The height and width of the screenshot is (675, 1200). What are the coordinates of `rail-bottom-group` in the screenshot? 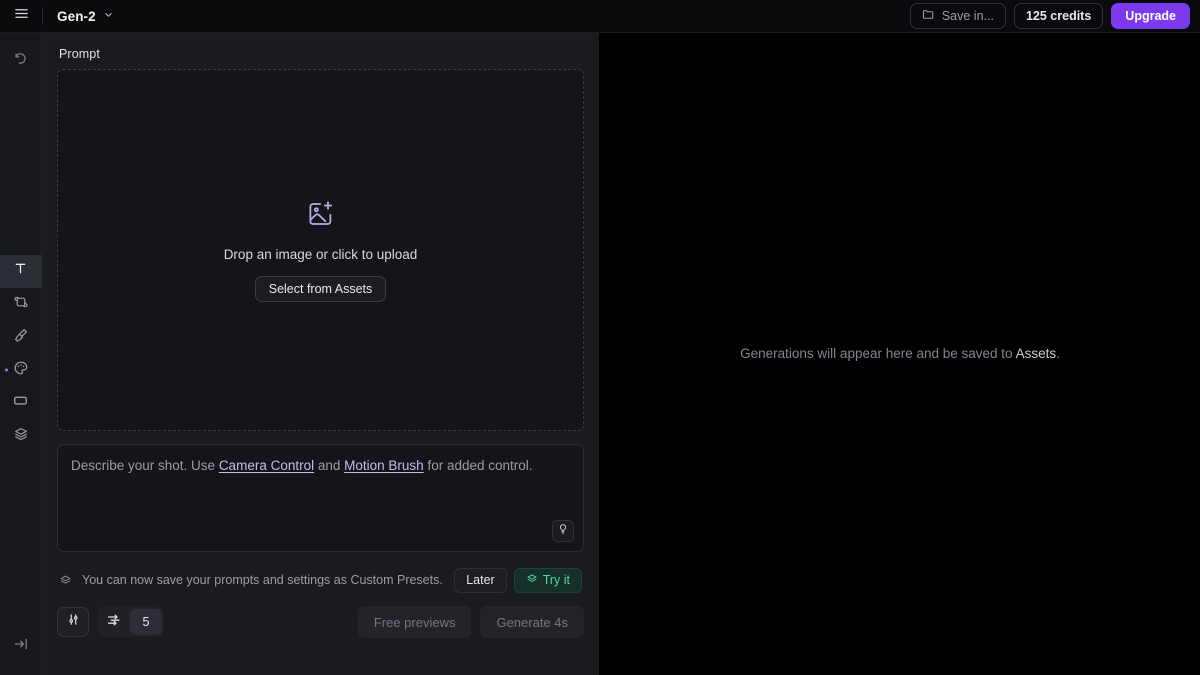 It's located at (21, 652).